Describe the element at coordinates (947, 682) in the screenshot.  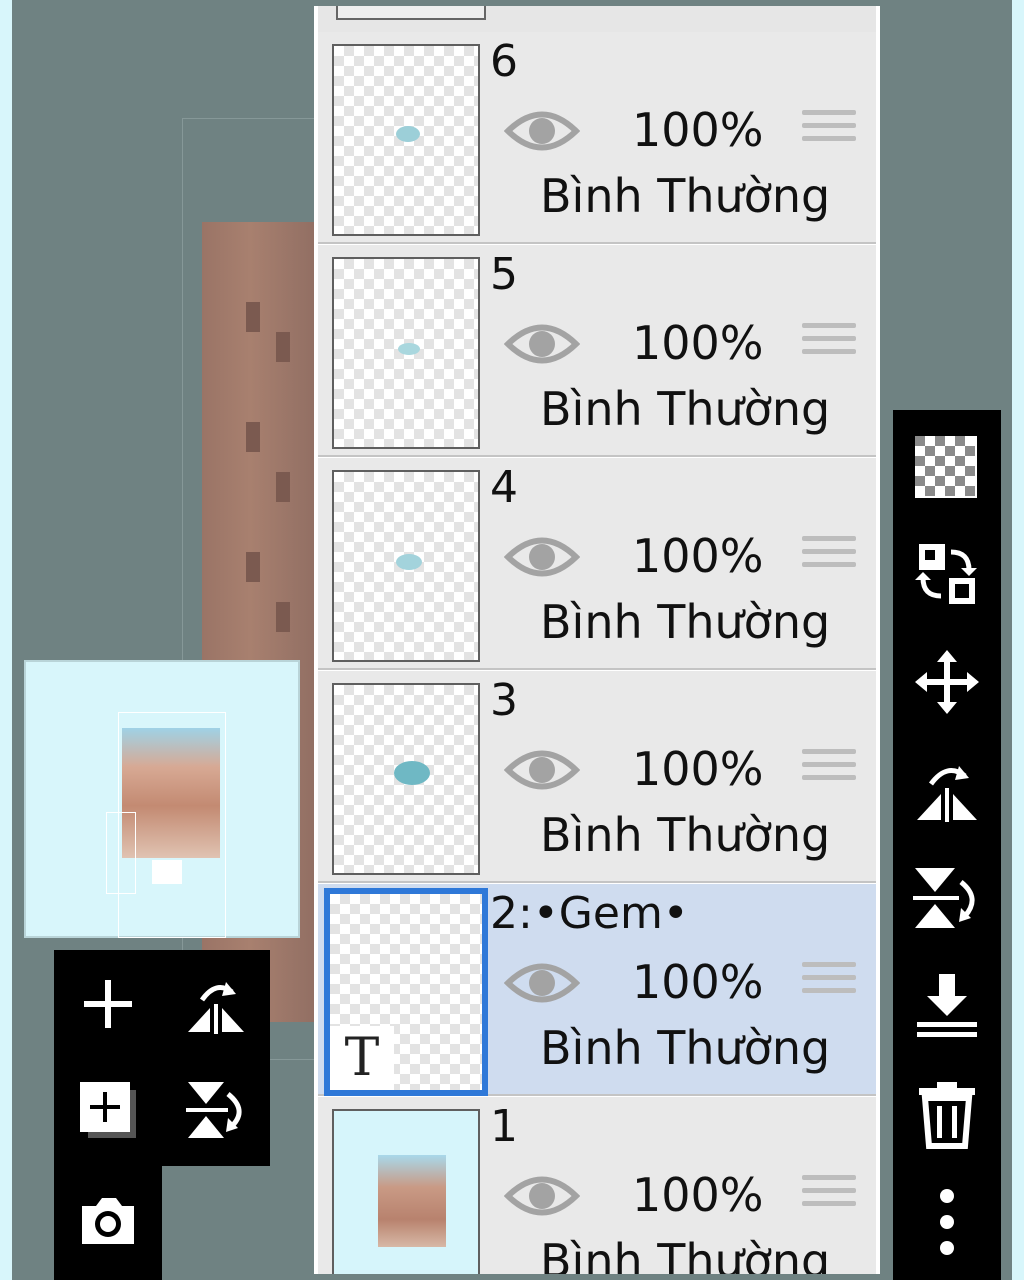
I see `move-icon` at that location.